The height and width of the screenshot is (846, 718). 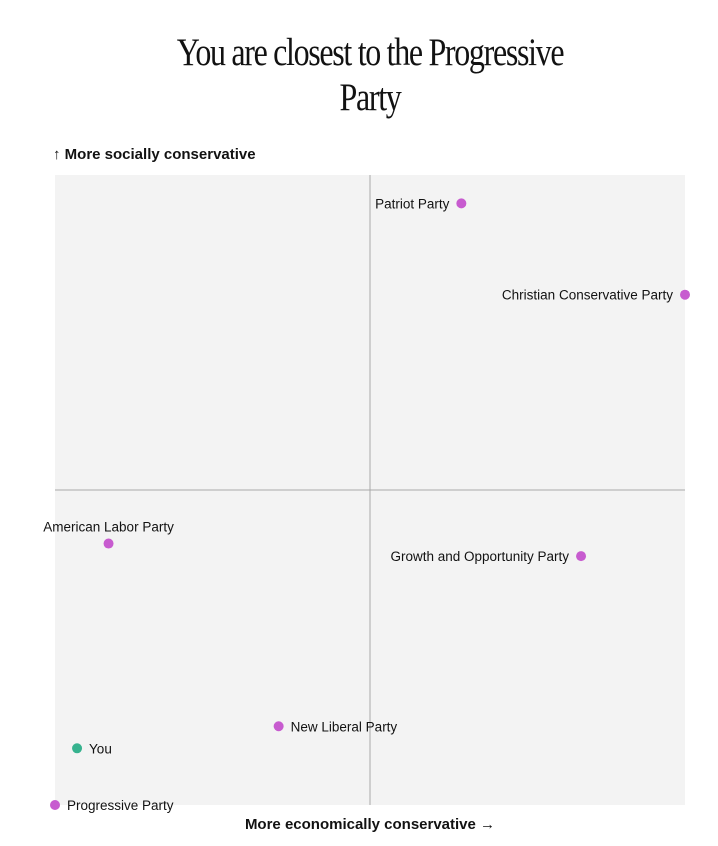 I want to click on point-label: You, so click(x=100, y=748).